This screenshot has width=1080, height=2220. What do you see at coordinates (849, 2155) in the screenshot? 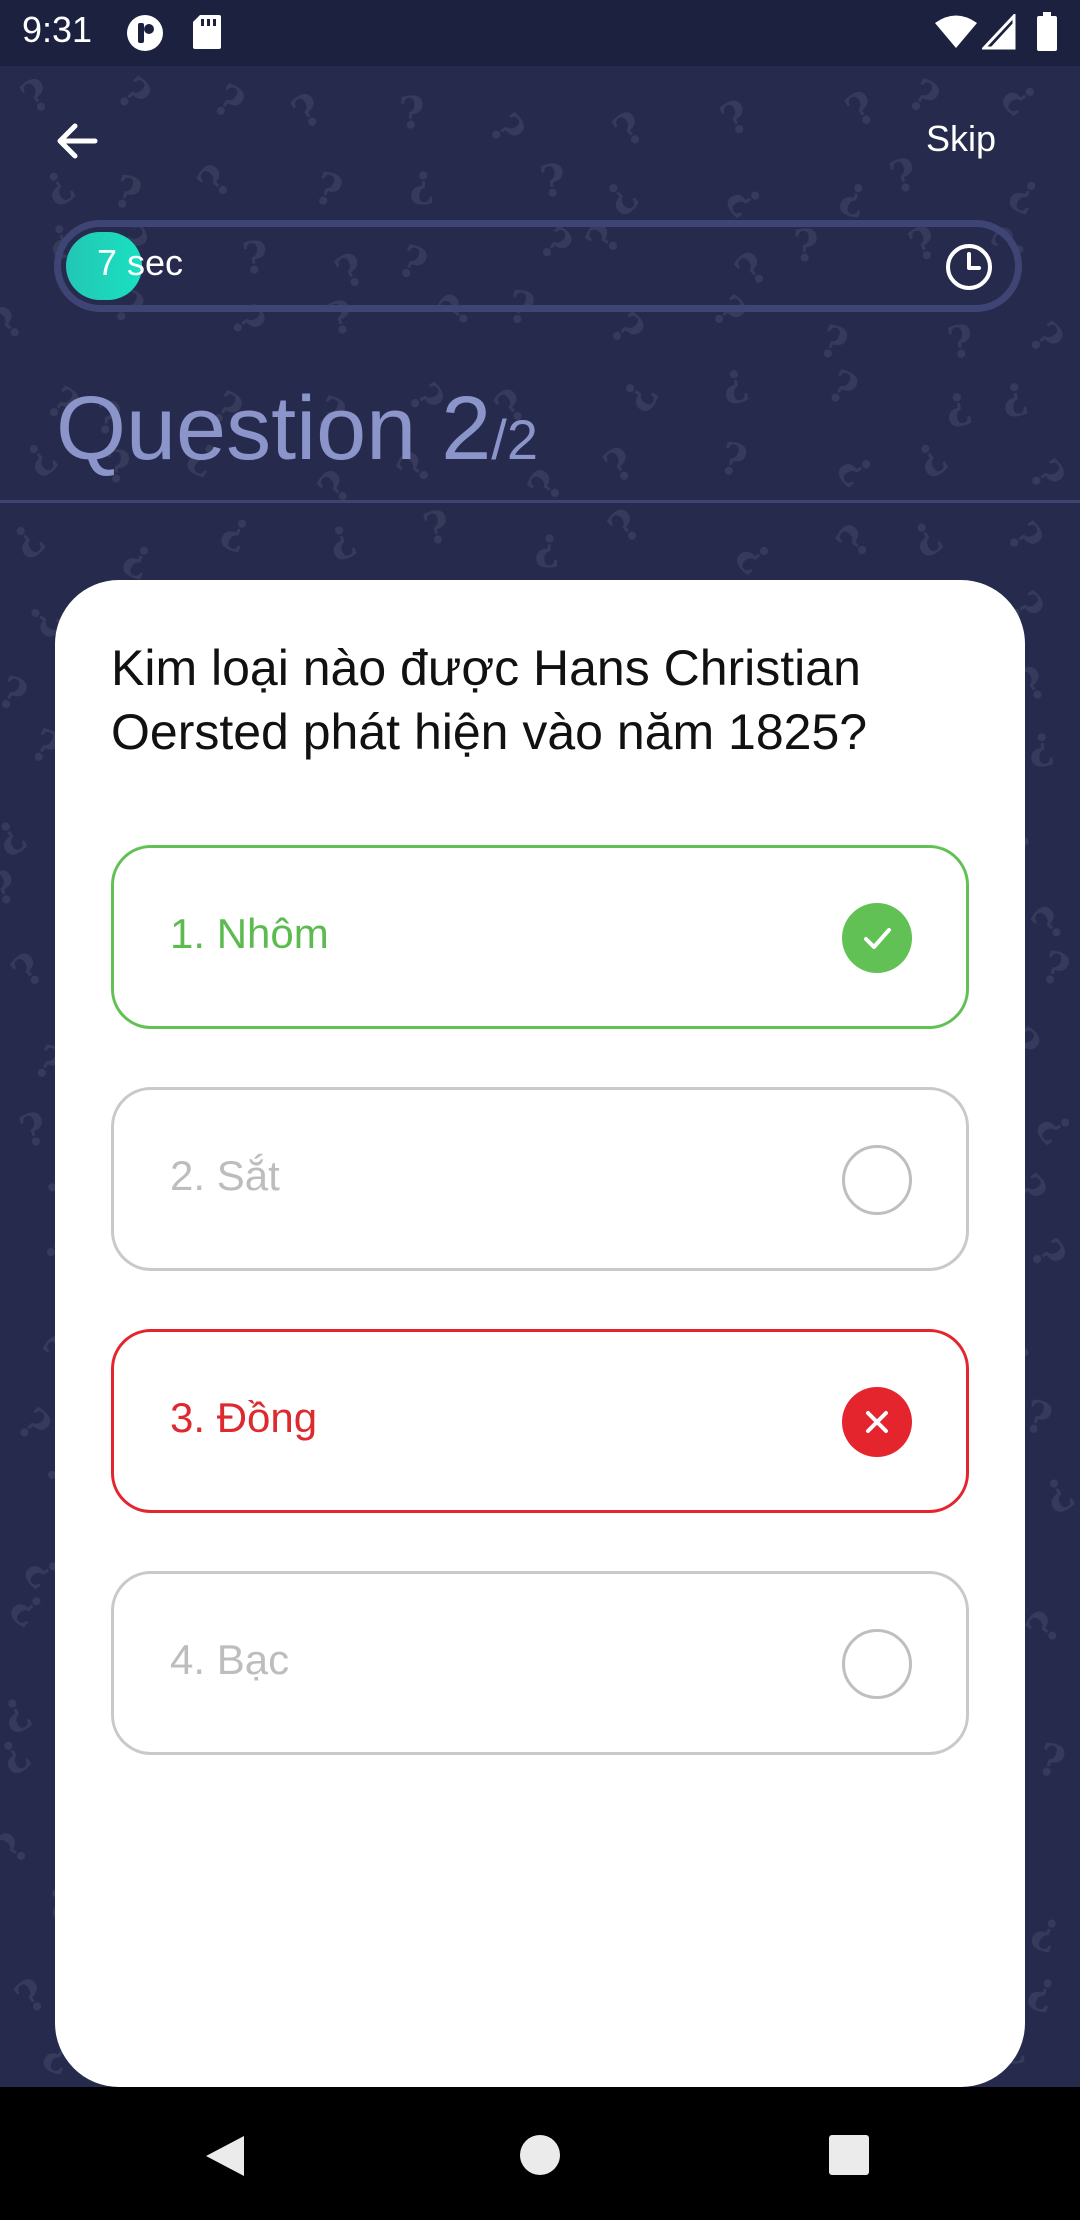
I see `nav-recents-icon` at bounding box center [849, 2155].